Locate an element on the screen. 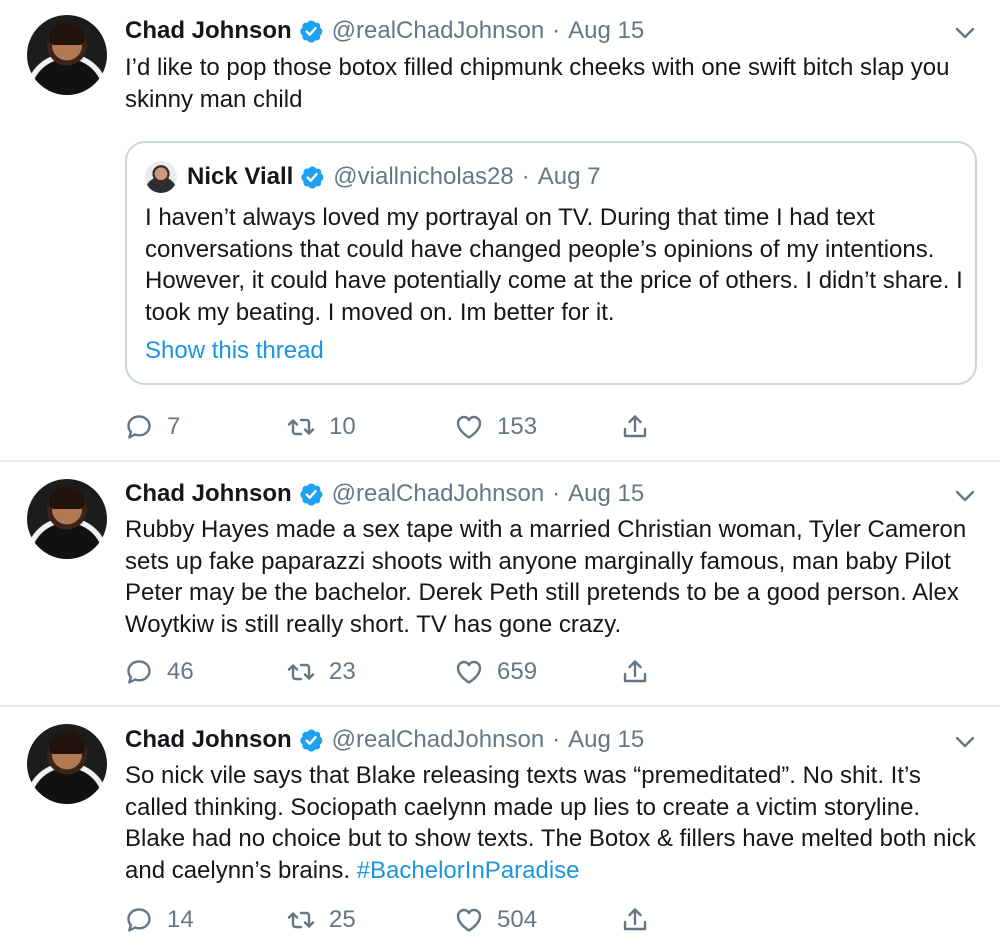 The image size is (1000, 944). retweet-count: 23 is located at coordinates (342, 671).